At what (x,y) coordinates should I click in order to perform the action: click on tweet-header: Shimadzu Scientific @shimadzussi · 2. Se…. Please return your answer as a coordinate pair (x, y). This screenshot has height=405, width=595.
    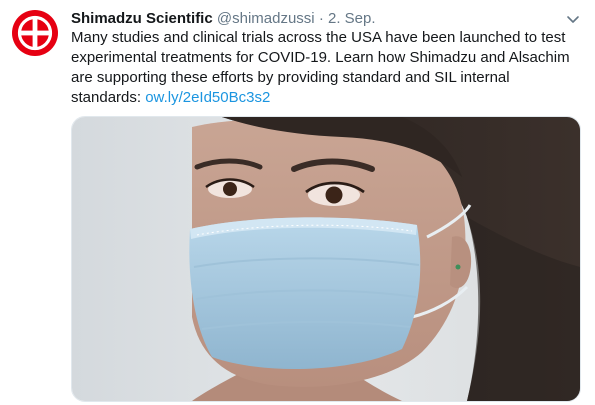
    Looking at the image, I should click on (323, 19).